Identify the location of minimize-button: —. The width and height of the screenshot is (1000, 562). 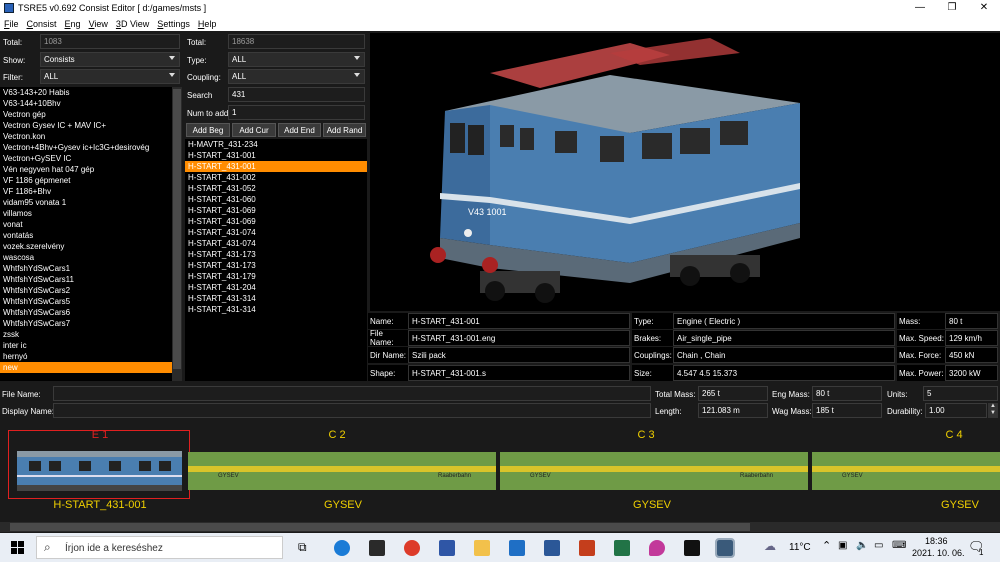
(920, 8).